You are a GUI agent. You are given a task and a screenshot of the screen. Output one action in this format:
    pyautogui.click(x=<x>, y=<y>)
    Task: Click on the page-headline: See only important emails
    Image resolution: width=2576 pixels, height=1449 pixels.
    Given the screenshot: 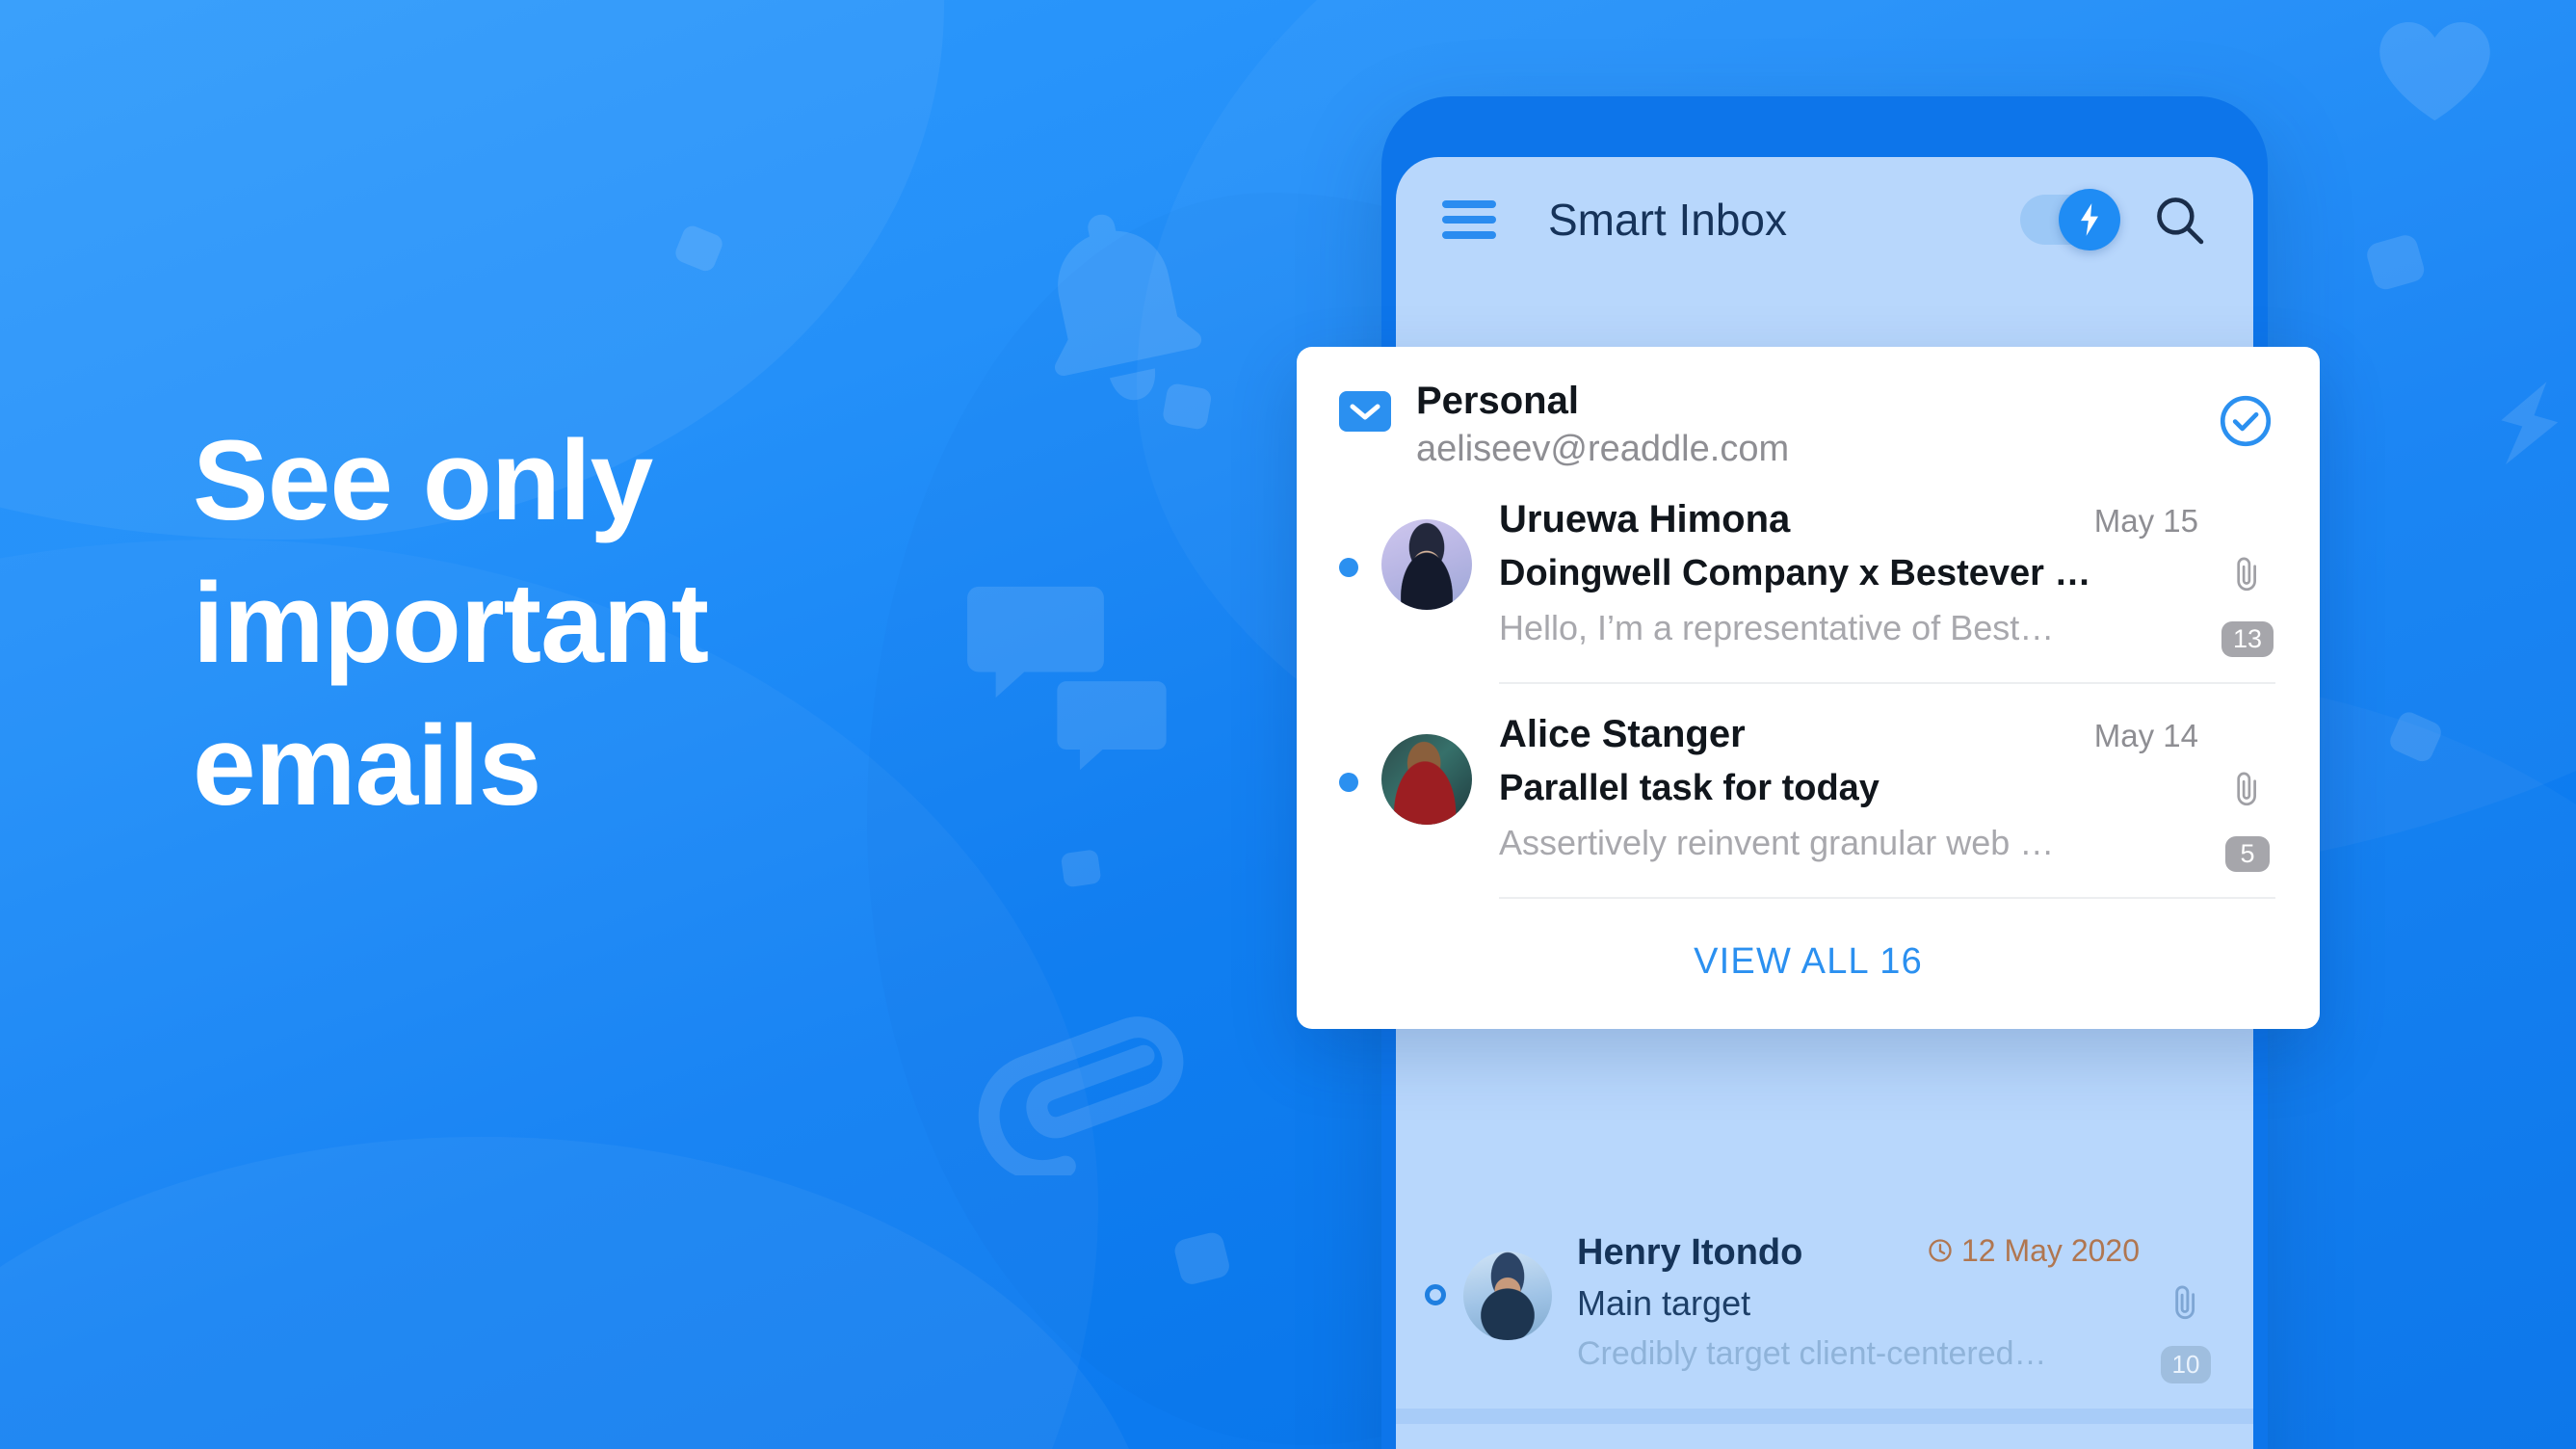 What is the action you would take?
    pyautogui.click(x=627, y=638)
    